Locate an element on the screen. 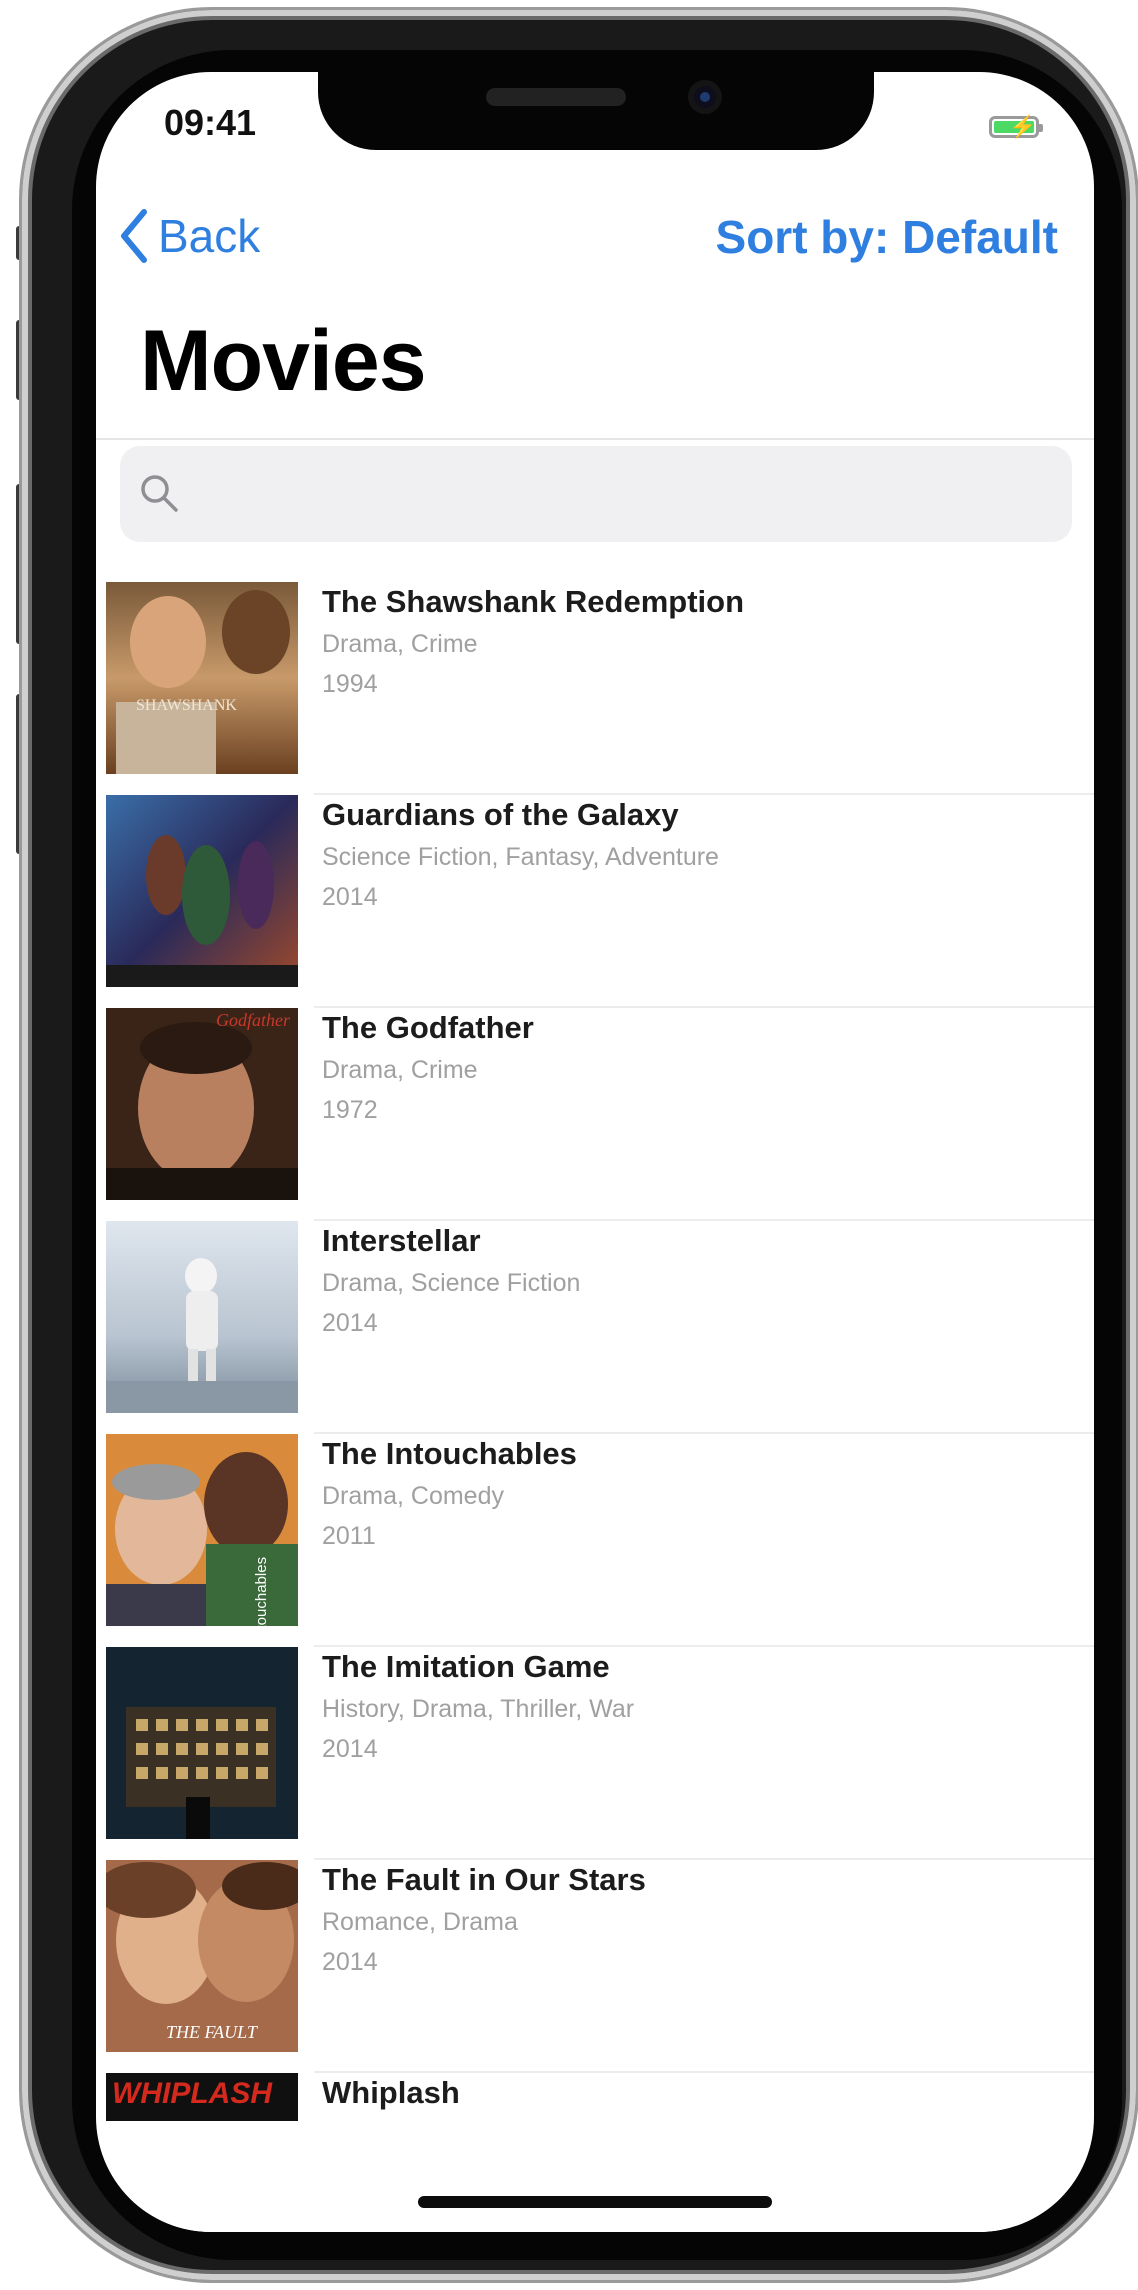  svg-text: Intouchables is located at coordinates (261, 1591).